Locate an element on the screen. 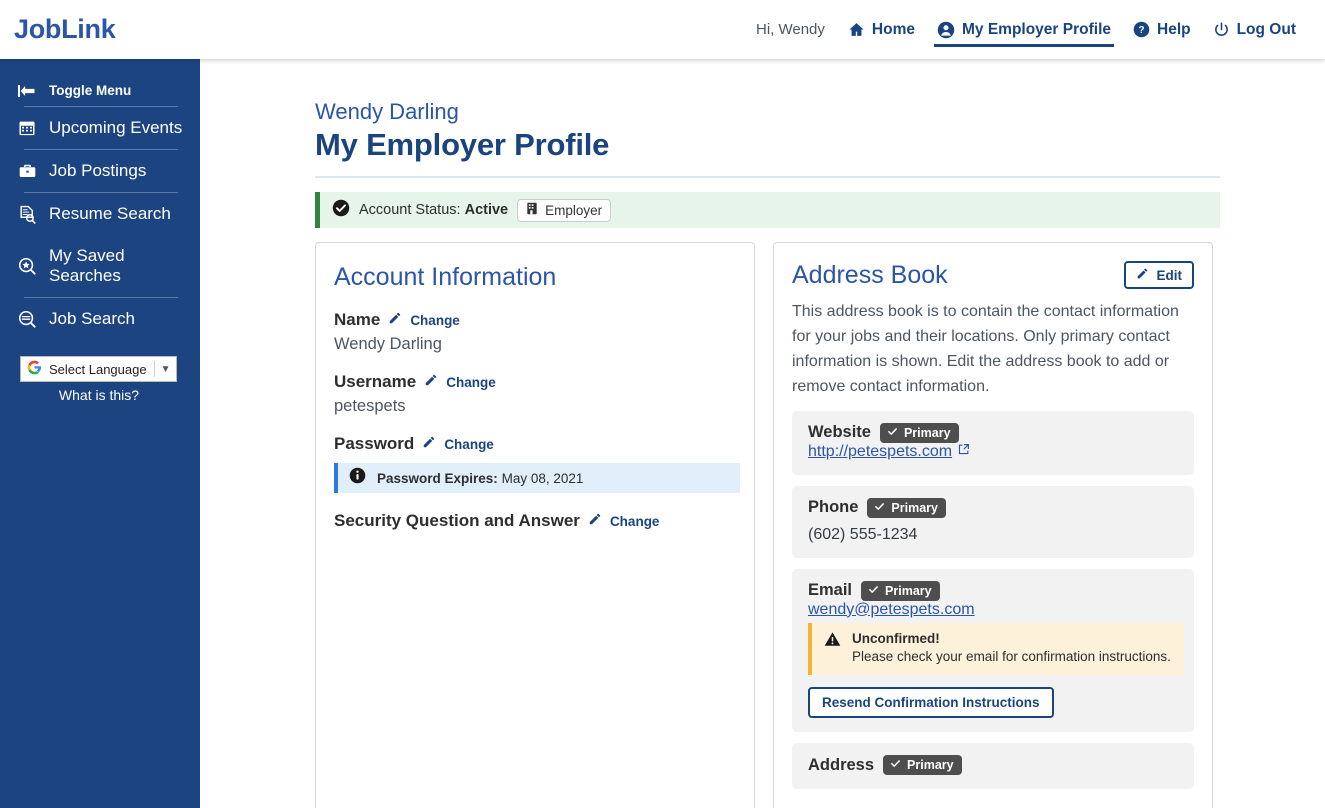  password-expires-value: May 08, 2021 is located at coordinates (542, 478).